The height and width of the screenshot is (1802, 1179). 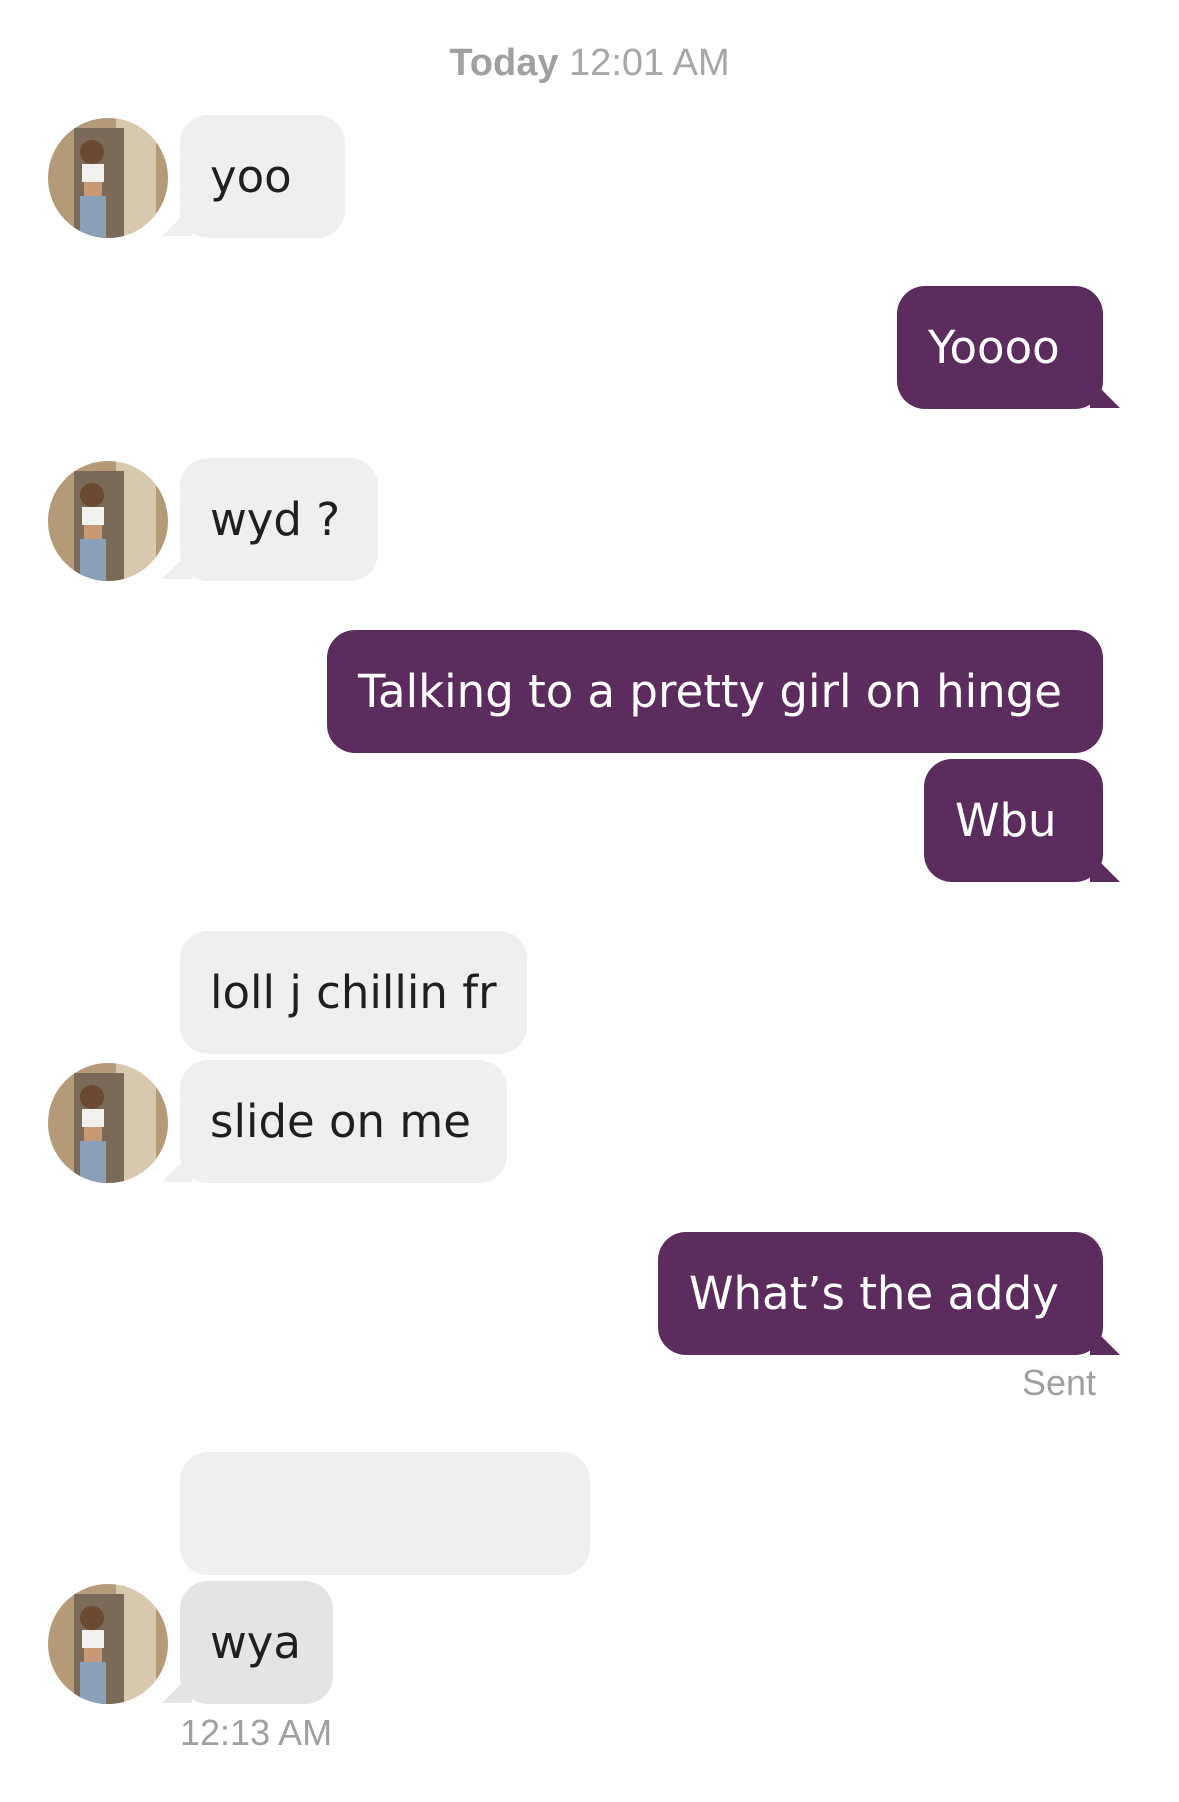 I want to click on message-bubble-incoming: yoo, so click(x=262, y=176).